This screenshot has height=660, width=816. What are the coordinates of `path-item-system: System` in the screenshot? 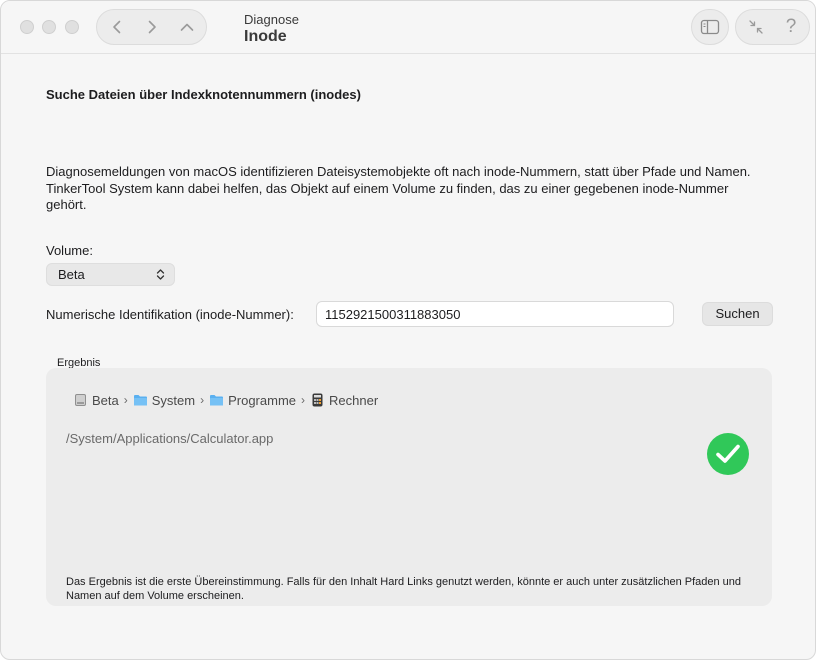 It's located at (164, 400).